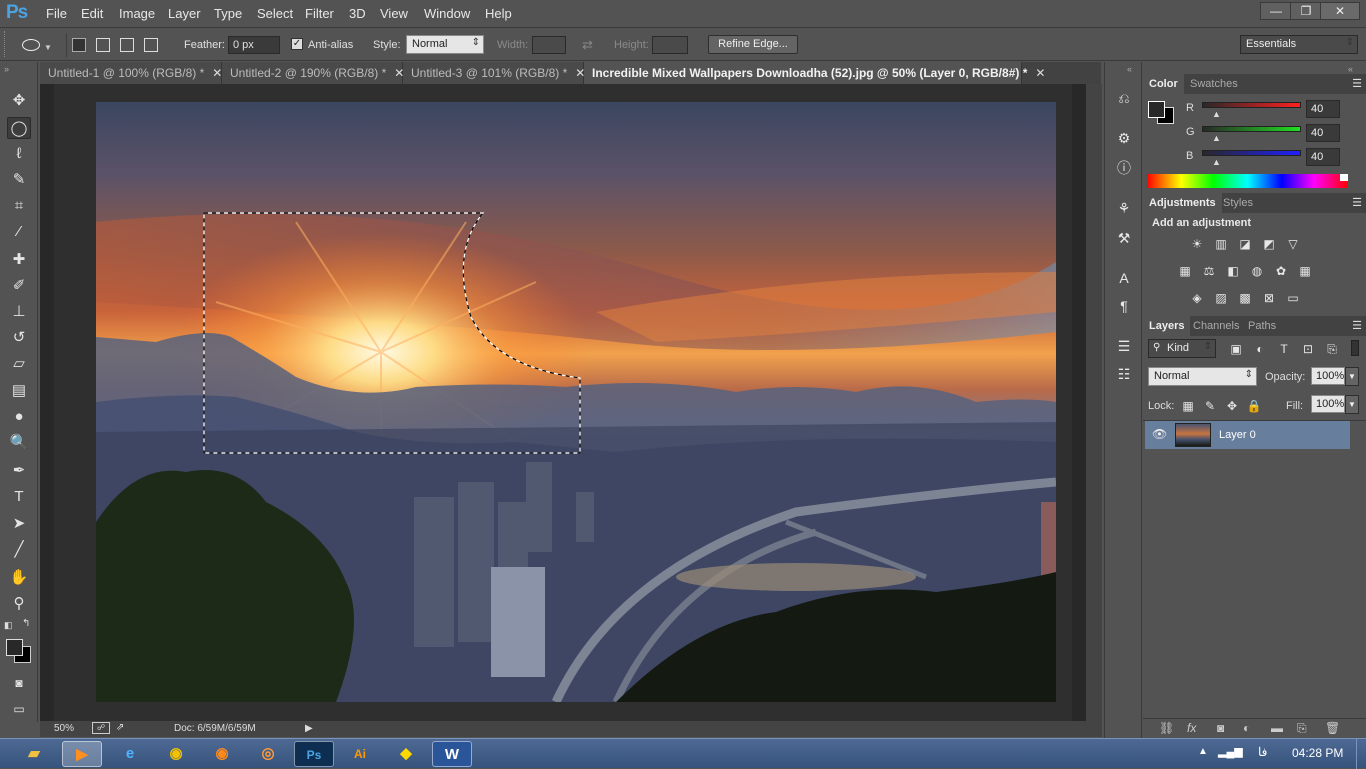 The image size is (1366, 769). I want to click on tool-preset-dropdown-icon: ▼, so click(48, 47).